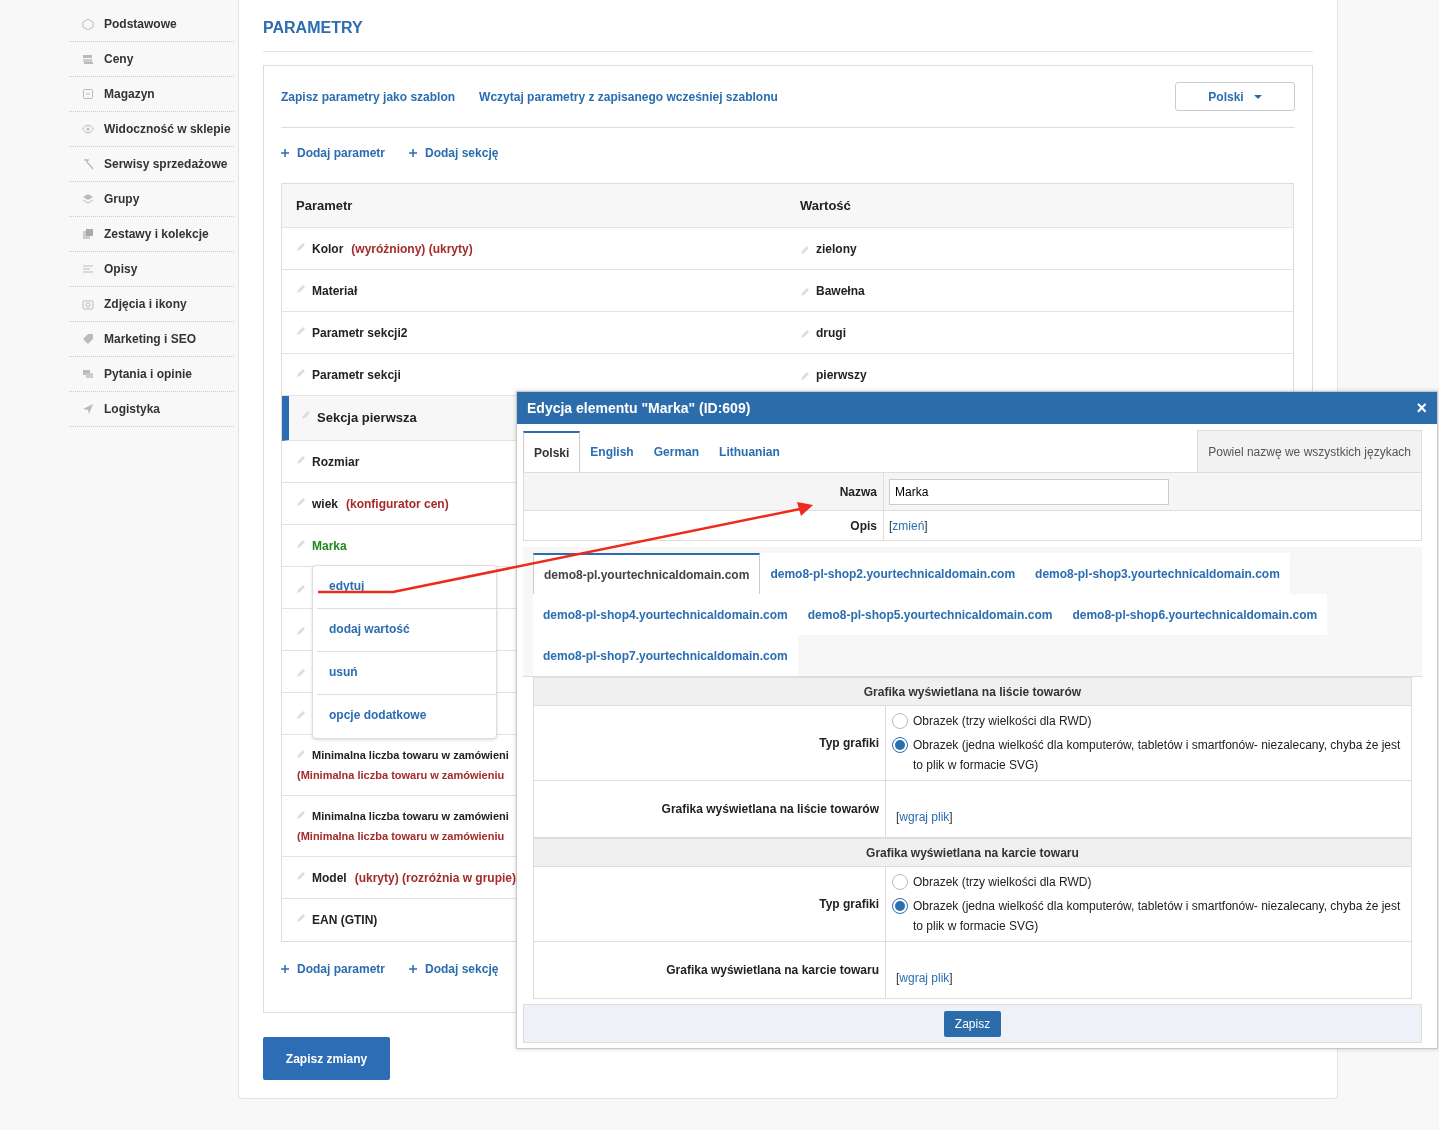  Describe the element at coordinates (665, 655) in the screenshot. I see `shop-tab: demo8-pl-shop7.yourtechnicaldomain.com` at that location.